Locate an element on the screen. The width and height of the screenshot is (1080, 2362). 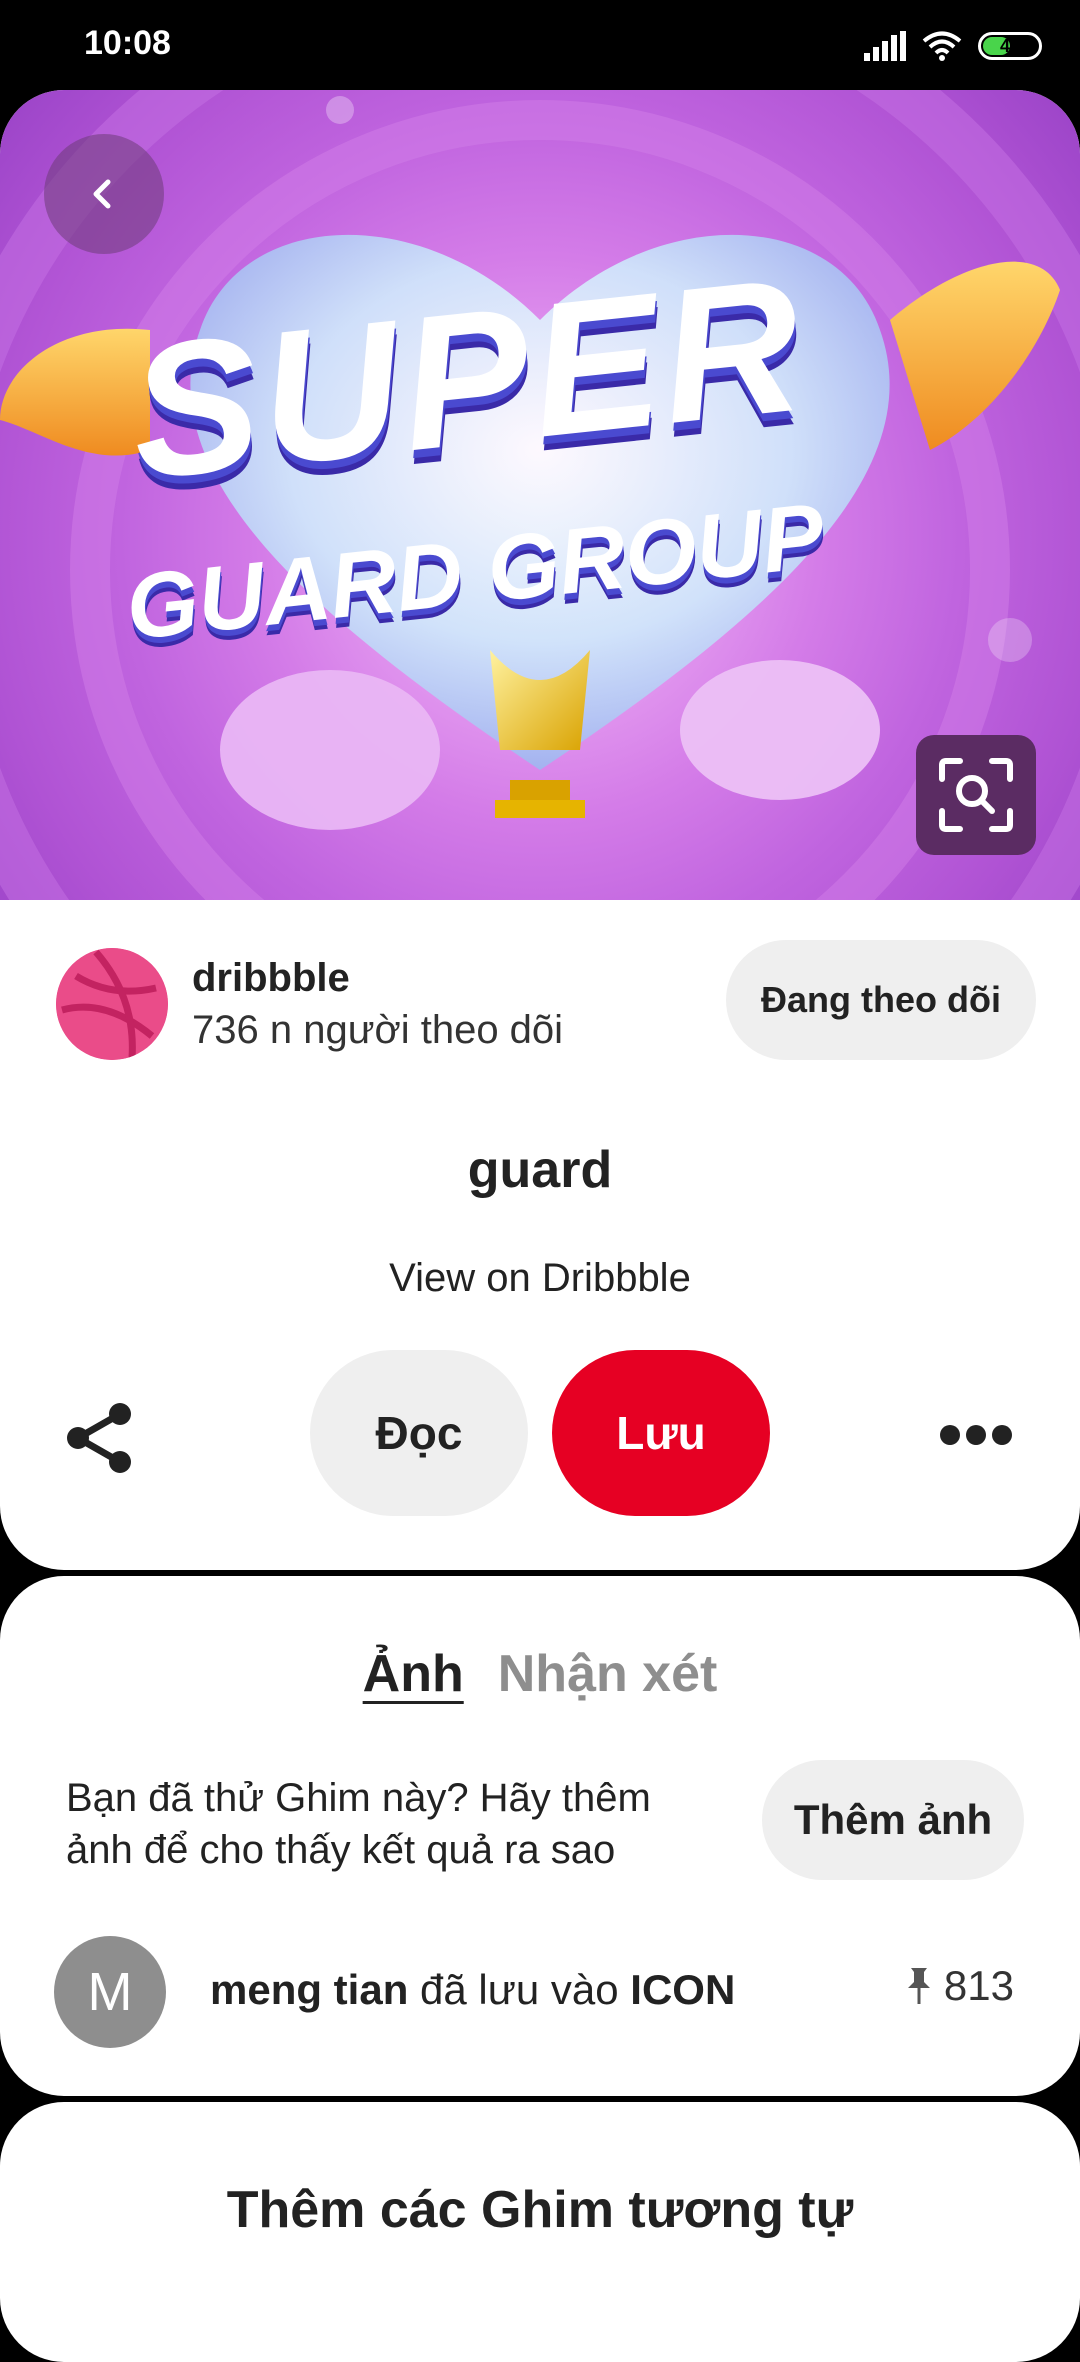
activity-user: meng tian is located at coordinates (309, 1989).